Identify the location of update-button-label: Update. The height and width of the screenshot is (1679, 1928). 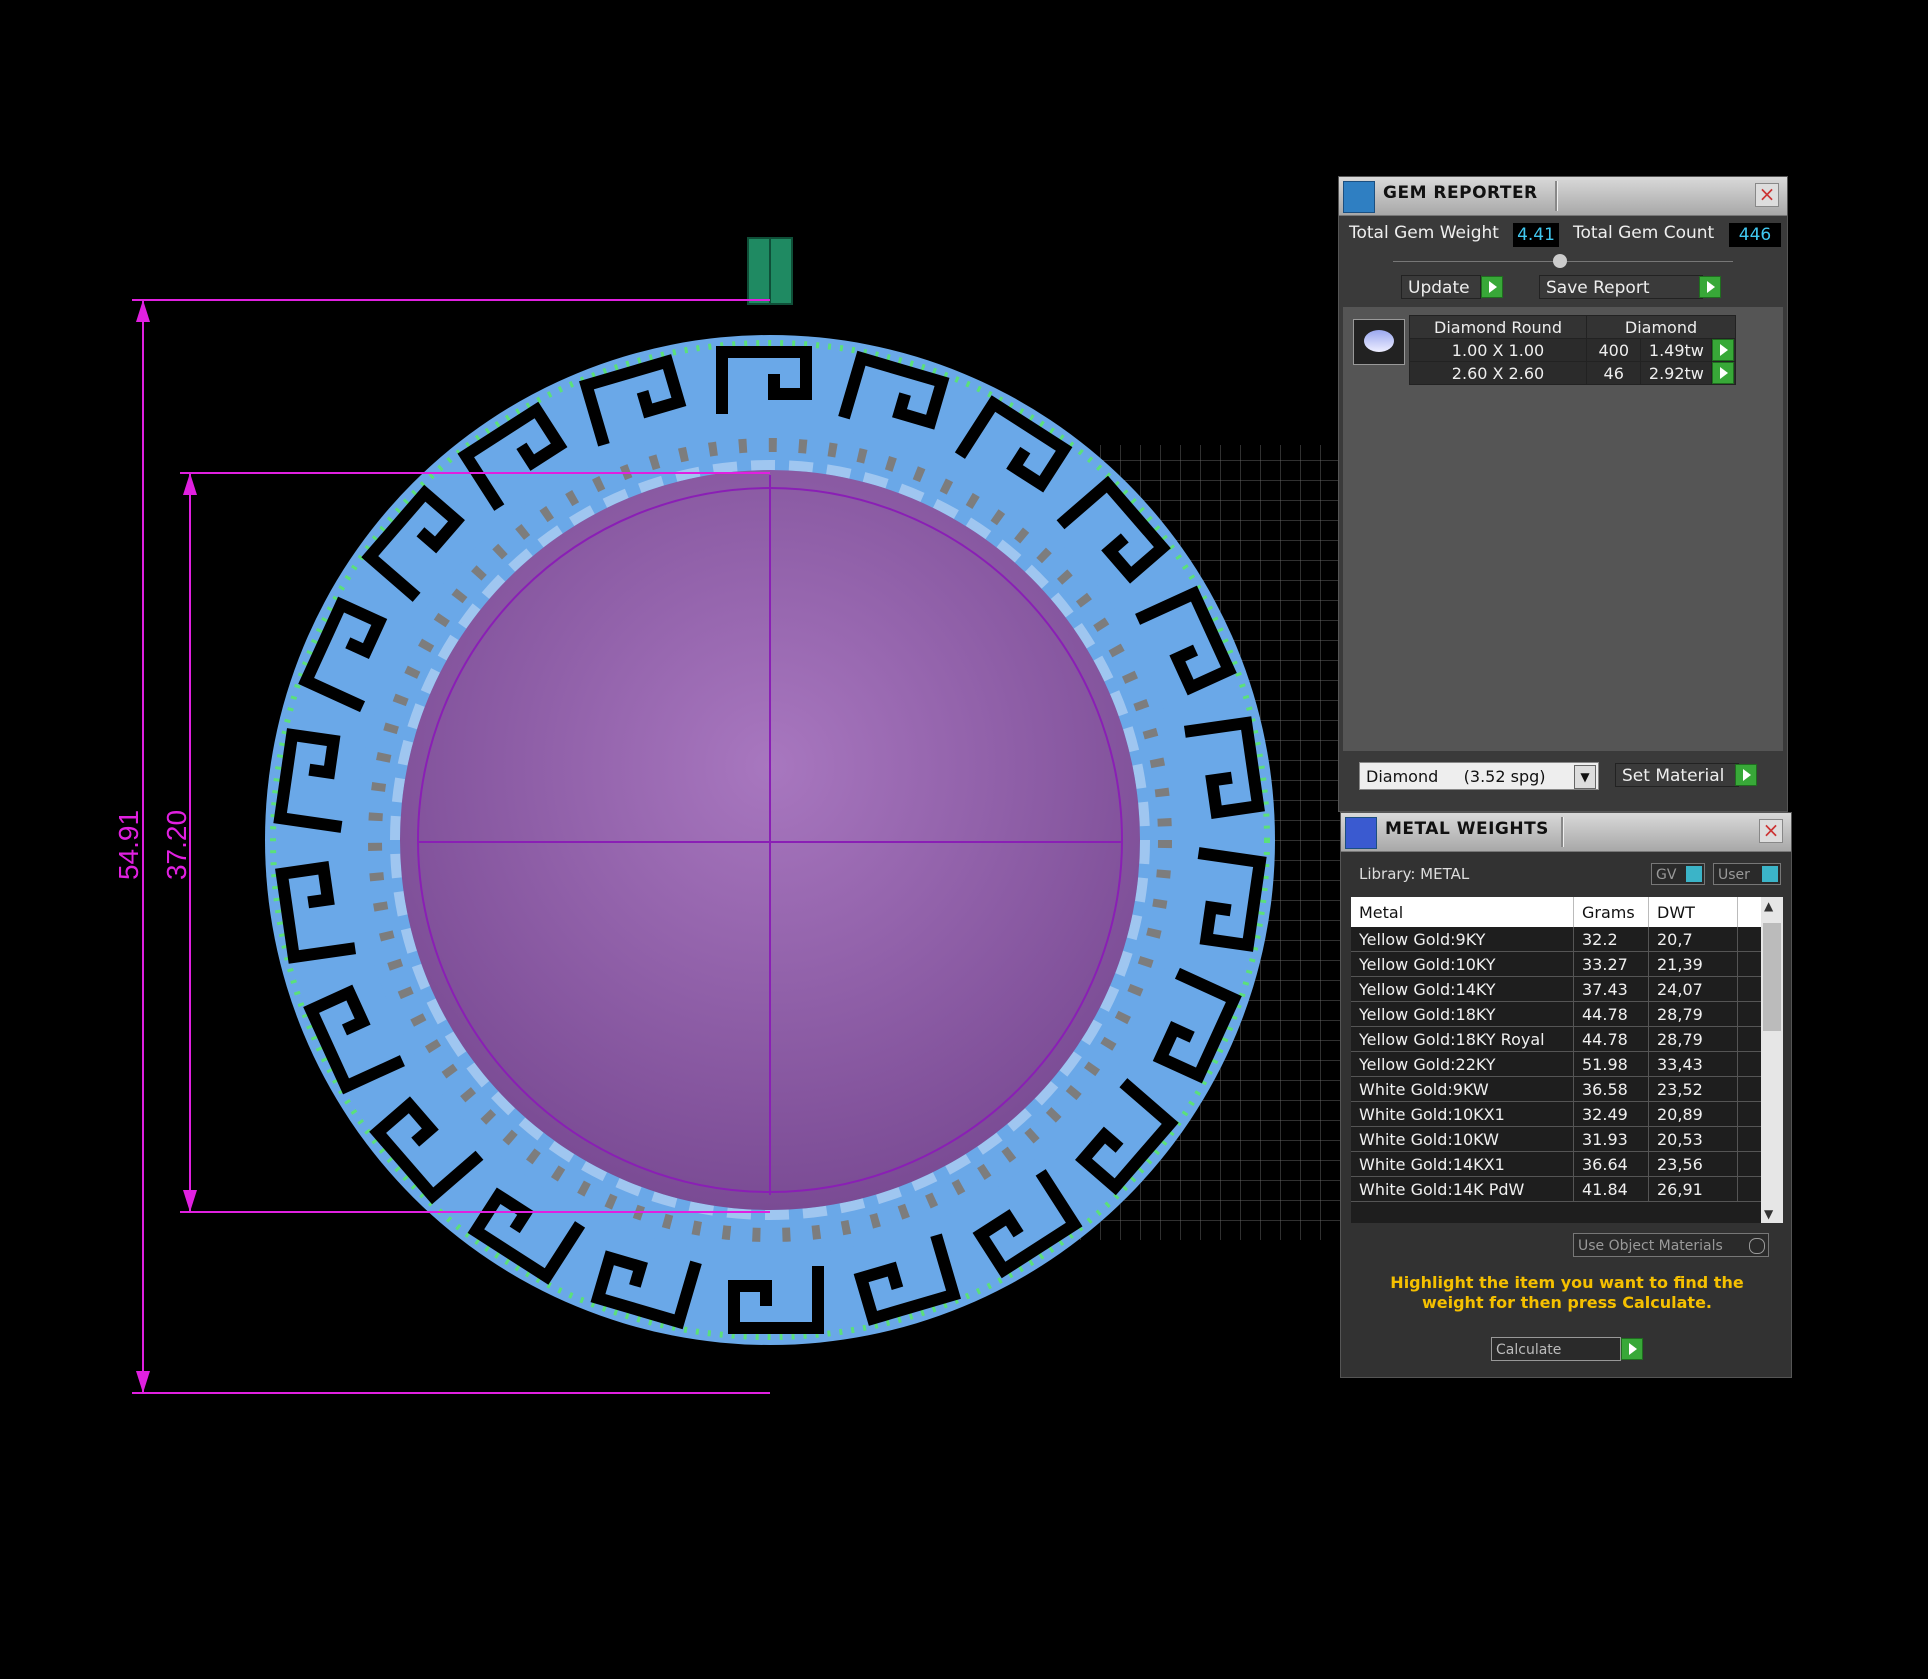
(1439, 288).